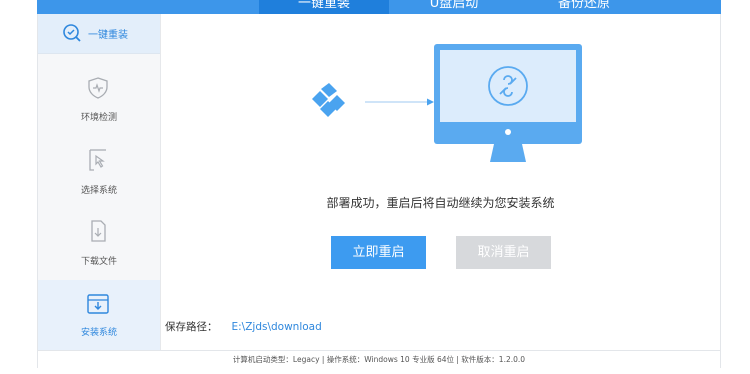 Image resolution: width=750 pixels, height=374 pixels. I want to click on cancel-restart-button: 取消重启, so click(503, 252).